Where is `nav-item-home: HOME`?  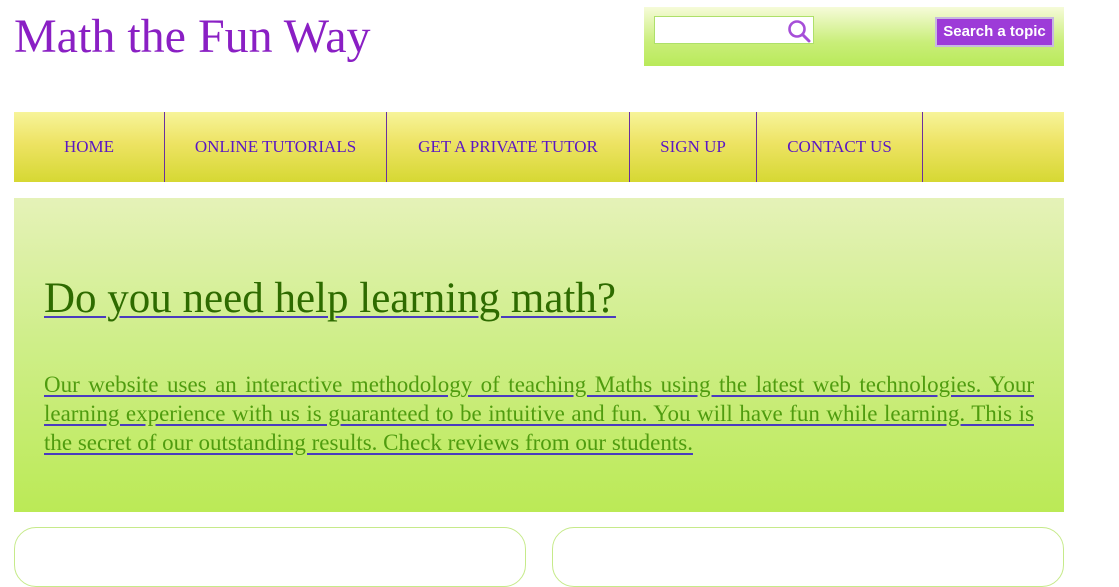
nav-item-home: HOME is located at coordinates (89, 147).